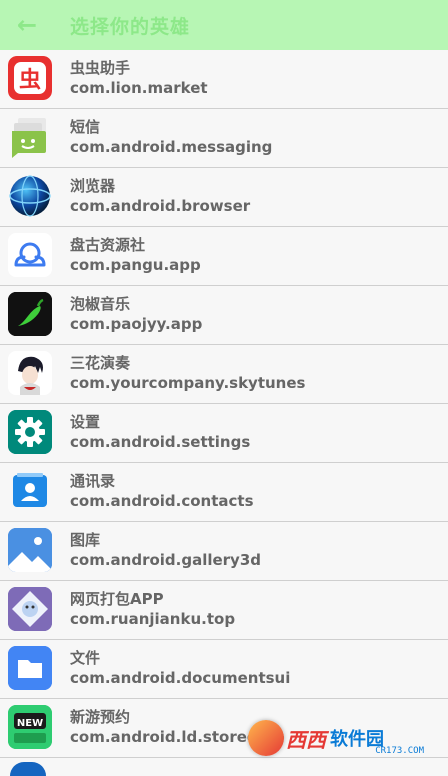 The height and width of the screenshot is (776, 448). What do you see at coordinates (30, 668) in the screenshot?
I see `files-folder-icon` at bounding box center [30, 668].